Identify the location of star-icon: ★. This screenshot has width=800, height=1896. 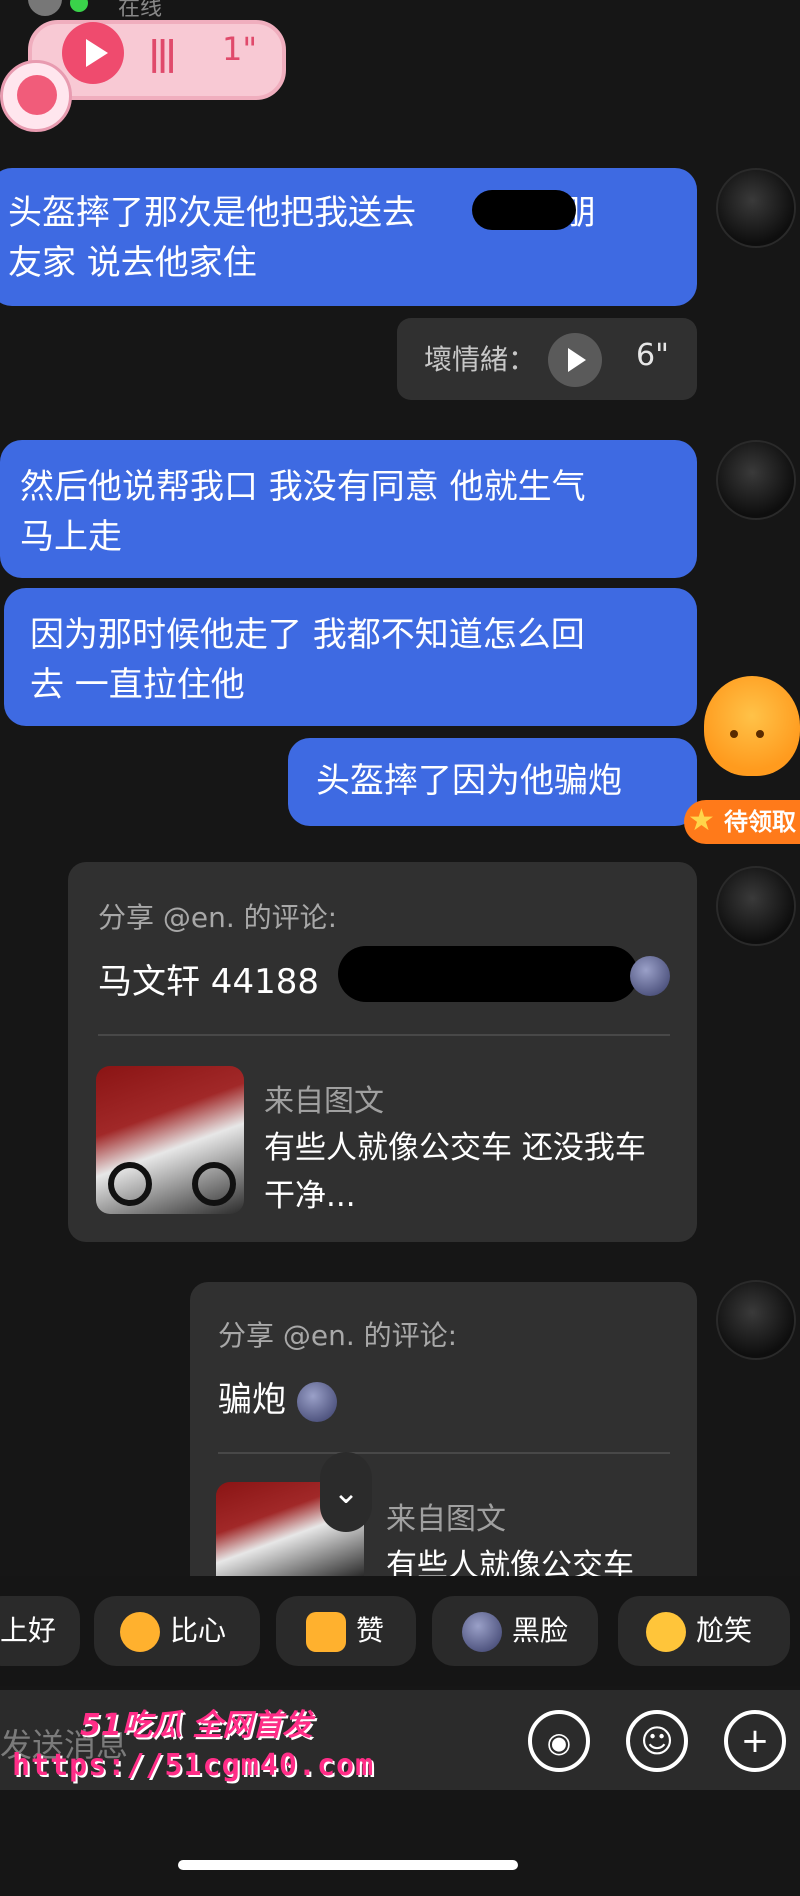
(701, 820).